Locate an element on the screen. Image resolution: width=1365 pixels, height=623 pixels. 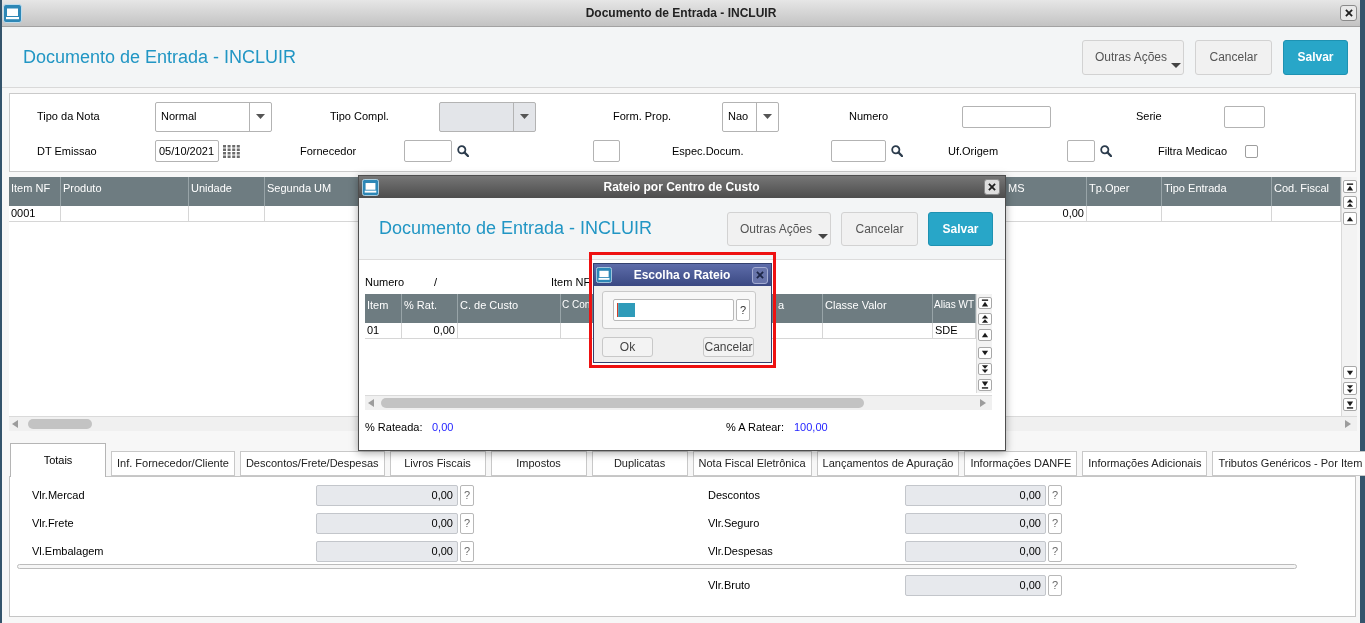
field-label: Tipo Compl. is located at coordinates (360, 117).